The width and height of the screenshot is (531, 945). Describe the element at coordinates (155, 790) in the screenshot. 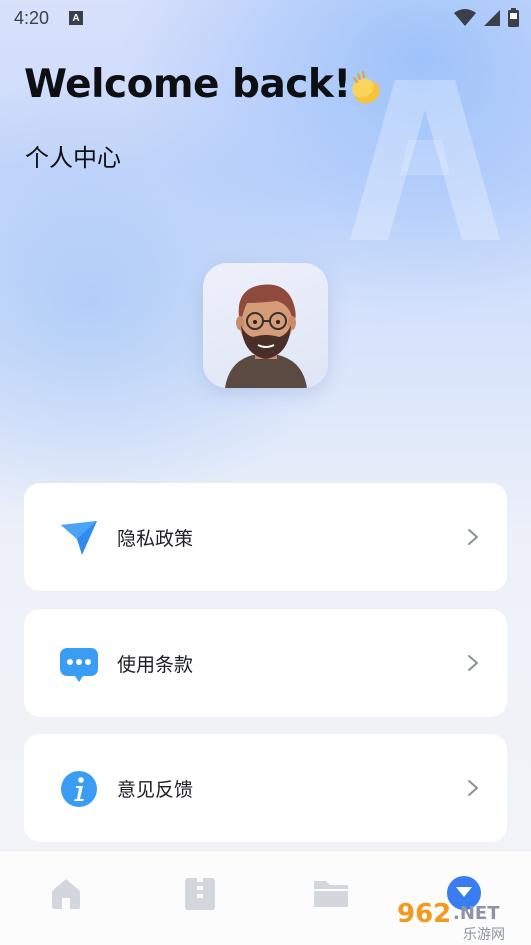

I see `menu-item-label: 意见反馈` at that location.